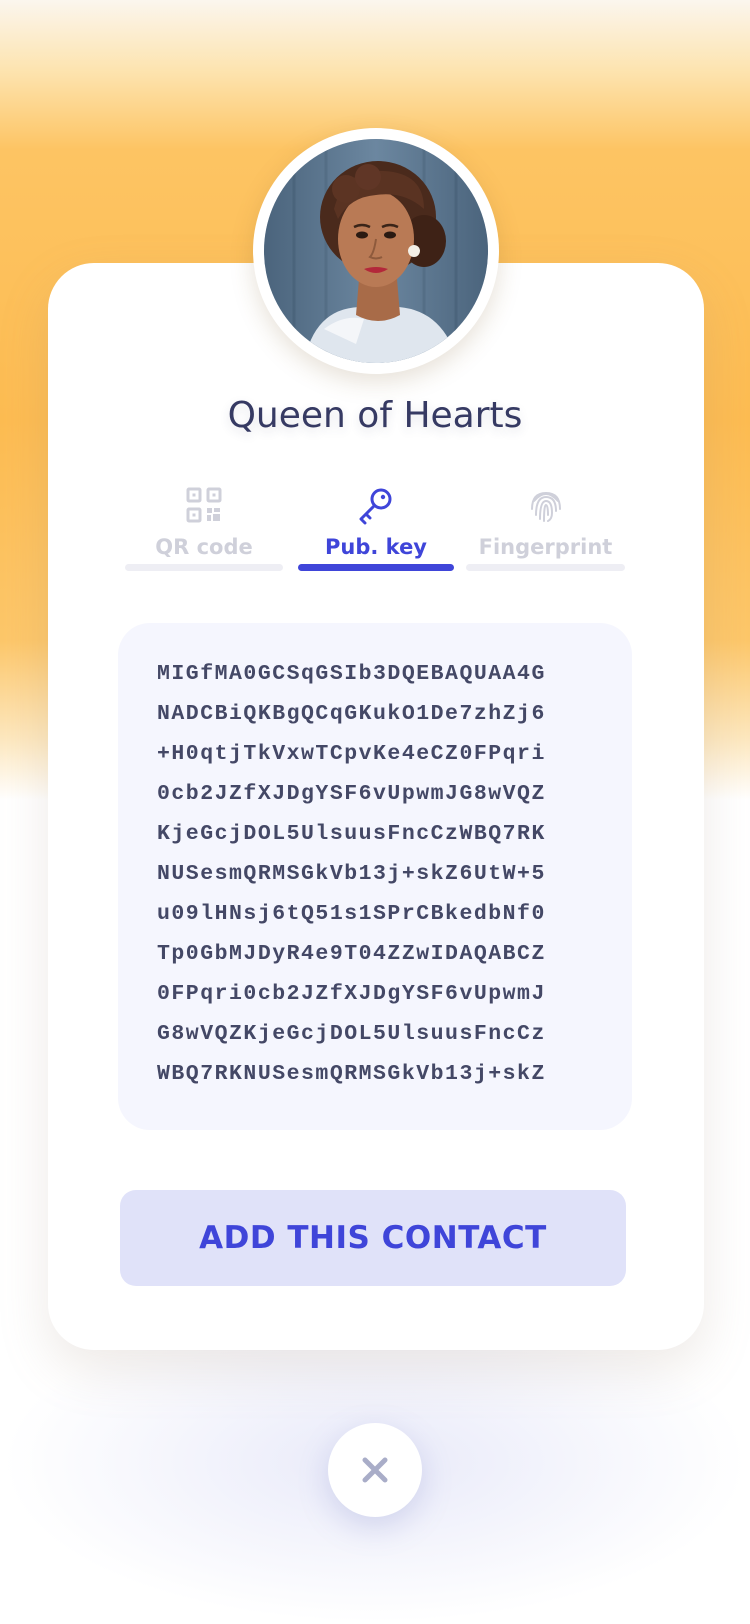 This screenshot has width=750, height=1624. I want to click on fingerprint-icon, so click(546, 505).